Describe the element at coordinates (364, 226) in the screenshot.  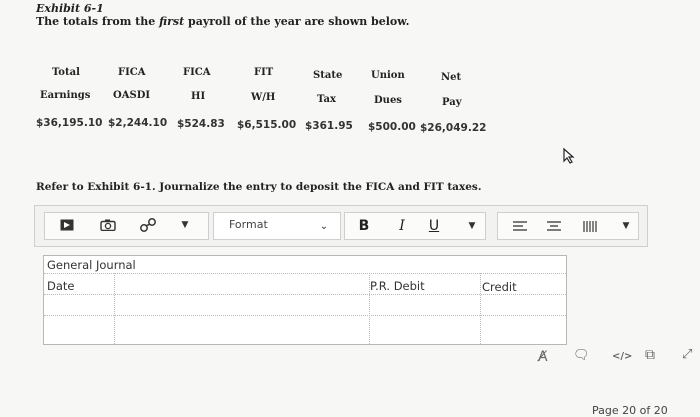
I see `bold-button: B` at that location.